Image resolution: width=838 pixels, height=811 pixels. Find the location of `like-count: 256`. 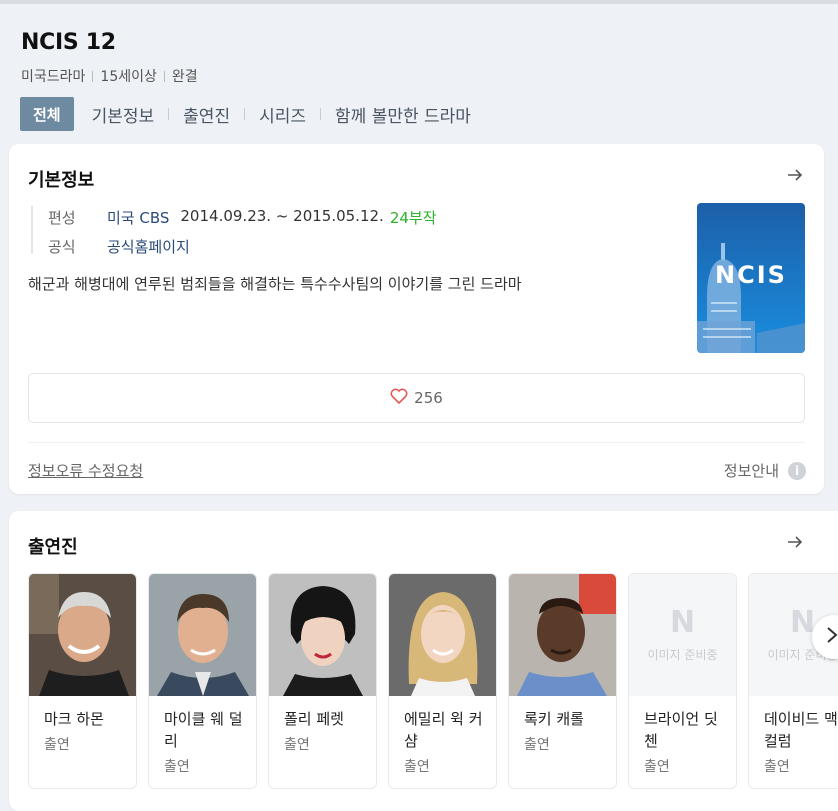

like-count: 256 is located at coordinates (428, 398).